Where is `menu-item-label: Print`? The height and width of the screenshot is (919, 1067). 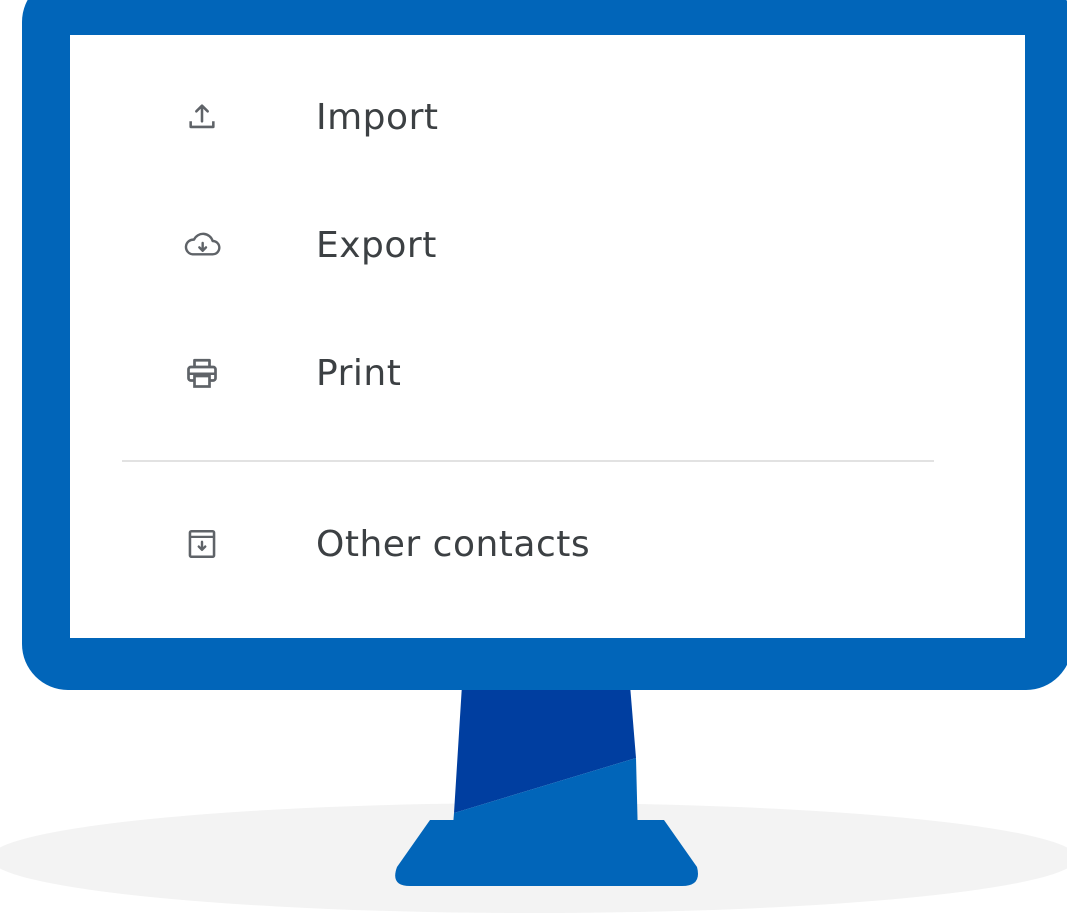 menu-item-label: Print is located at coordinates (359, 373).